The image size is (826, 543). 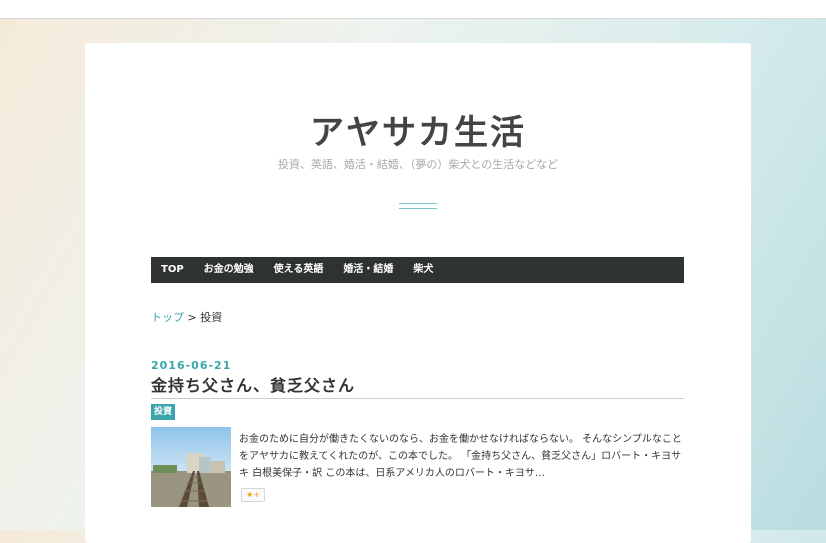 What do you see at coordinates (253, 384) in the screenshot?
I see `post-title: 金持ち父さん、貧乏父さん` at bounding box center [253, 384].